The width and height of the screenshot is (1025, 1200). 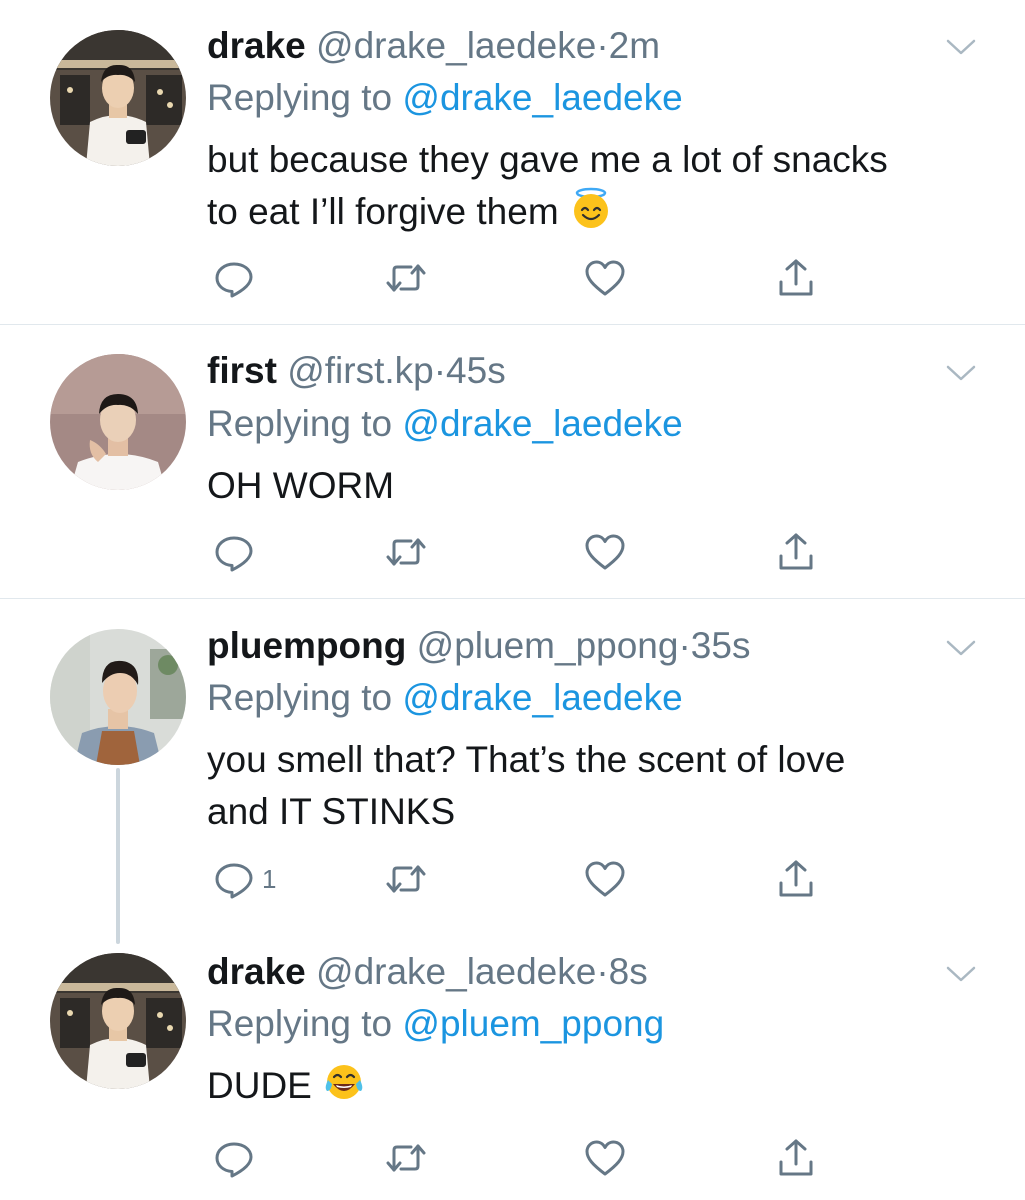 I want to click on tweet-header: drake @drake_laedeke·8s, so click(x=427, y=972).